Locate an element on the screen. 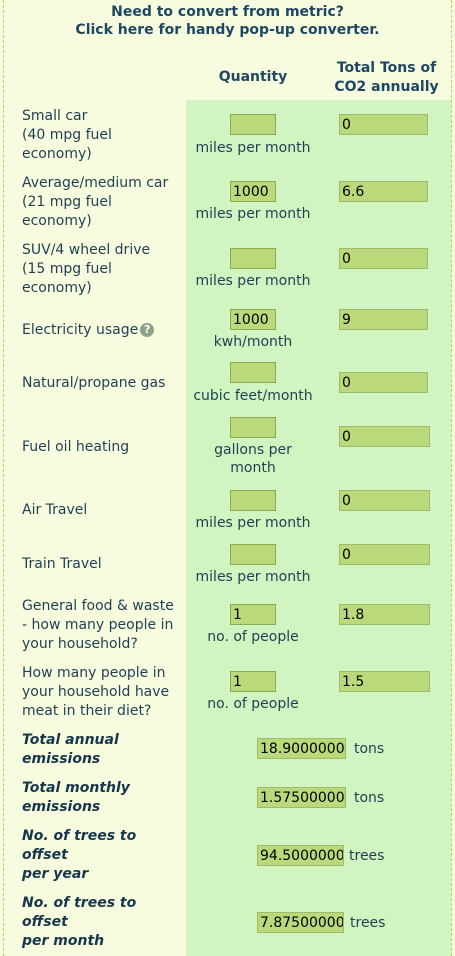 The image size is (455, 956). food-waste-unit: no. of people is located at coordinates (253, 637).